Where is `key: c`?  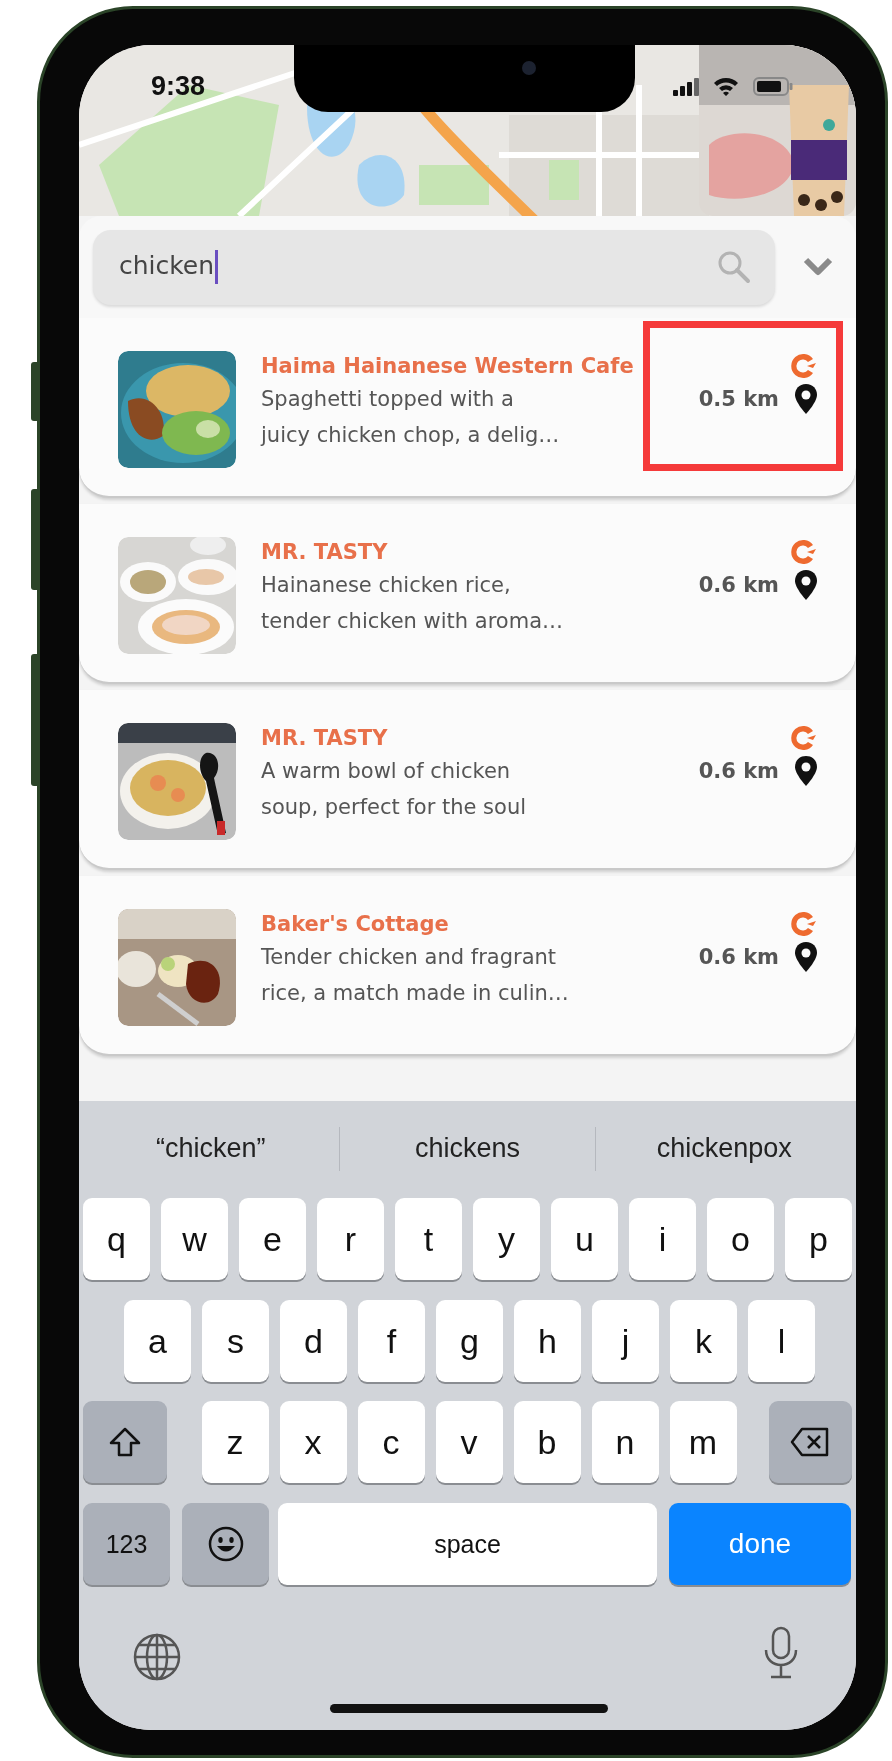 key: c is located at coordinates (391, 1442).